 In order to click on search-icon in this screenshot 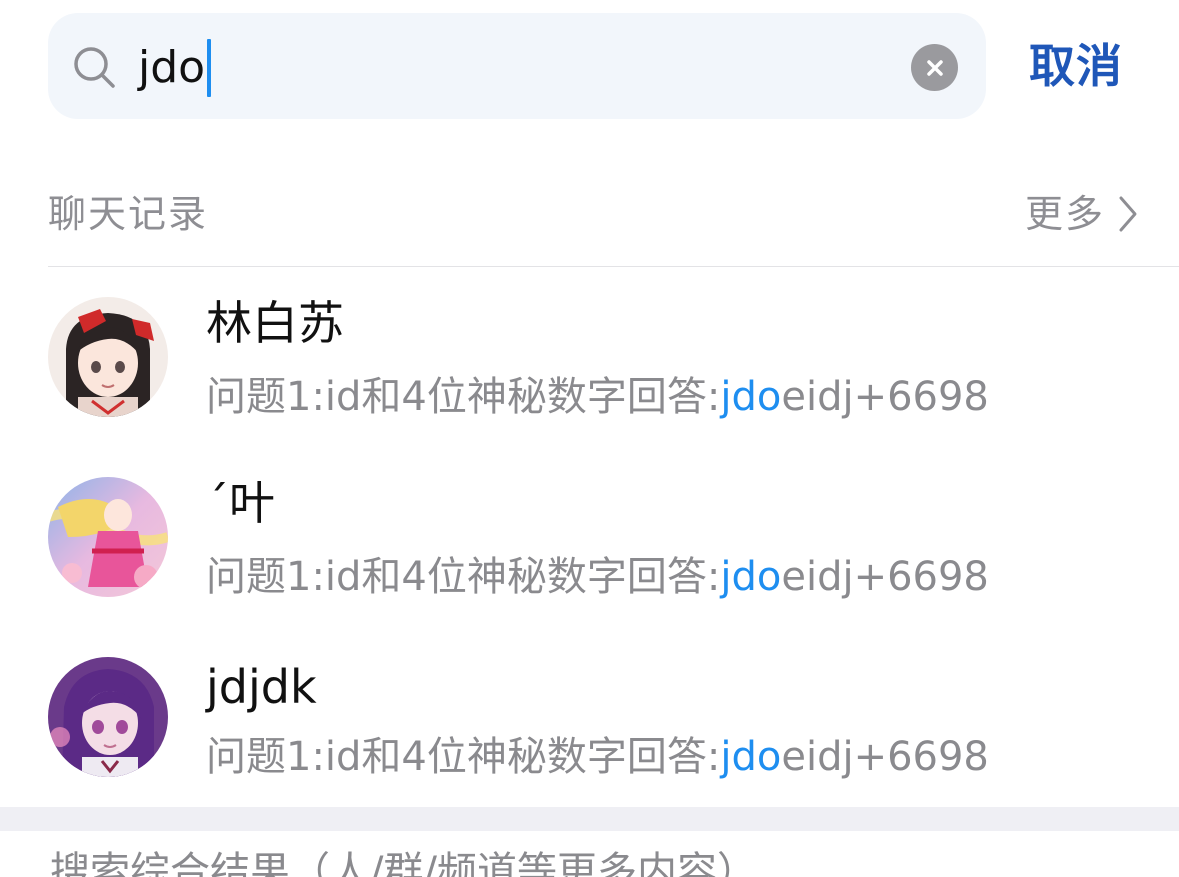, I will do `click(94, 67)`.